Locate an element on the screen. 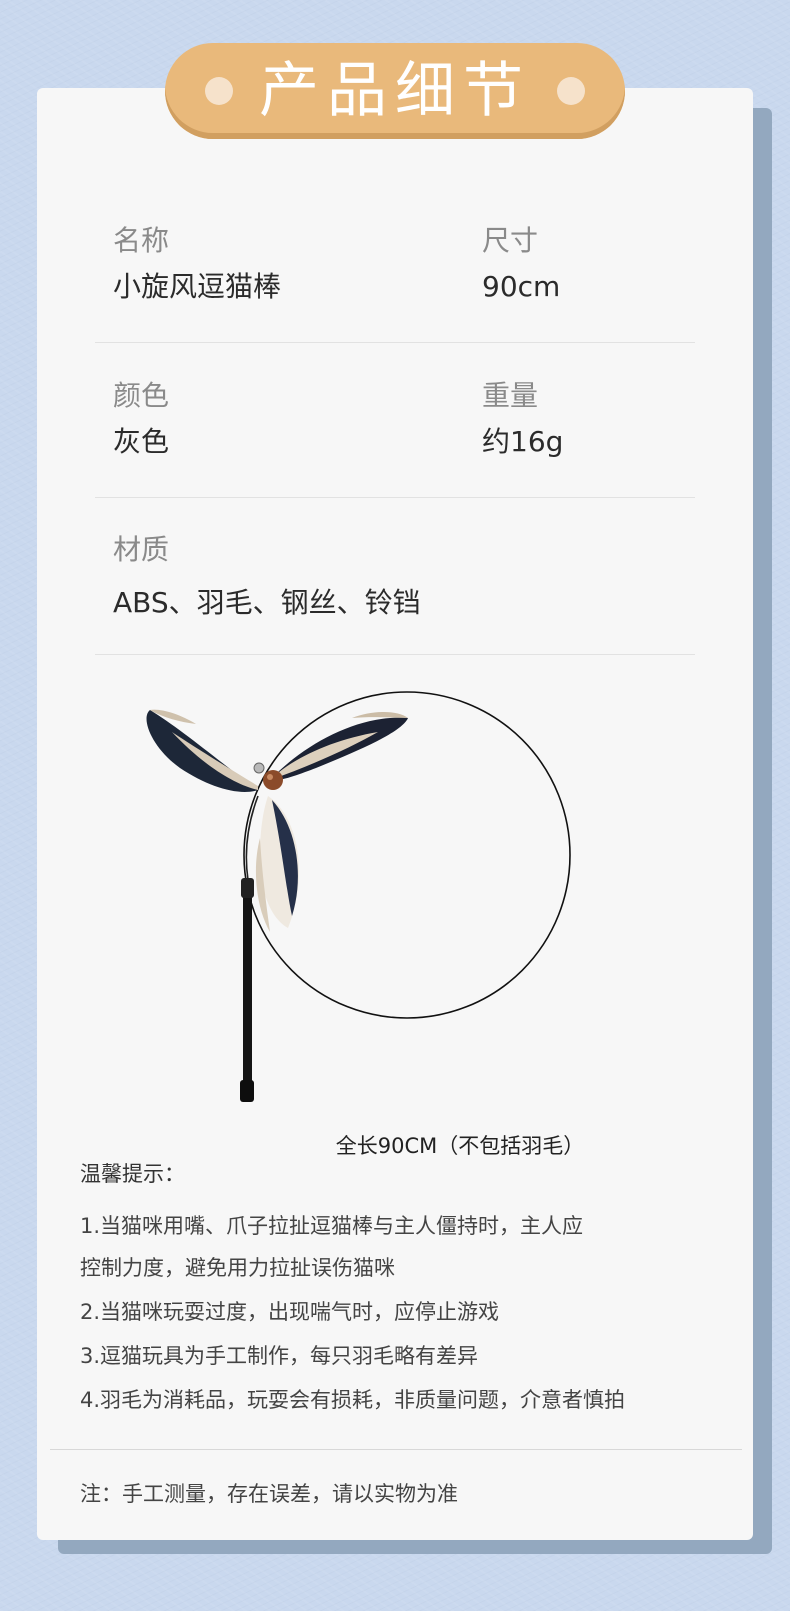 The image size is (790, 1611). color-value: 灰色 is located at coordinates (141, 441).